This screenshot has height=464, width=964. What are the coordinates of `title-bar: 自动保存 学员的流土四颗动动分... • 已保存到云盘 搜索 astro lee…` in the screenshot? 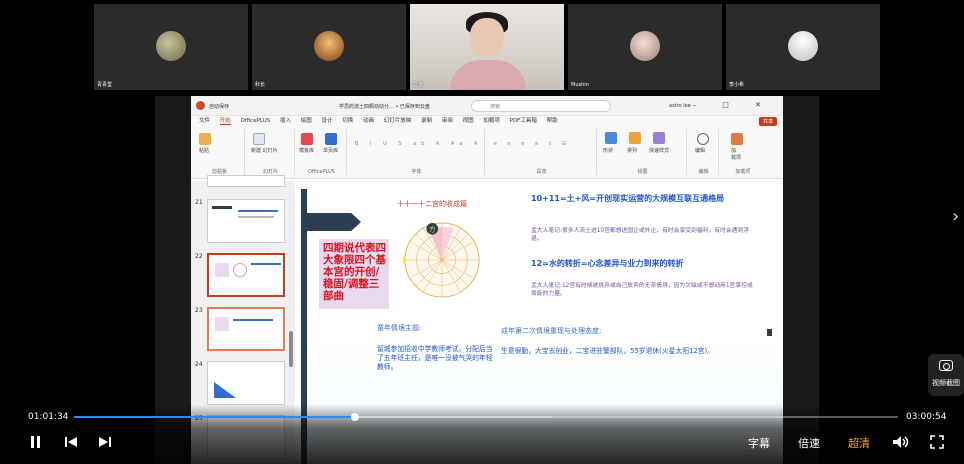 It's located at (487, 106).